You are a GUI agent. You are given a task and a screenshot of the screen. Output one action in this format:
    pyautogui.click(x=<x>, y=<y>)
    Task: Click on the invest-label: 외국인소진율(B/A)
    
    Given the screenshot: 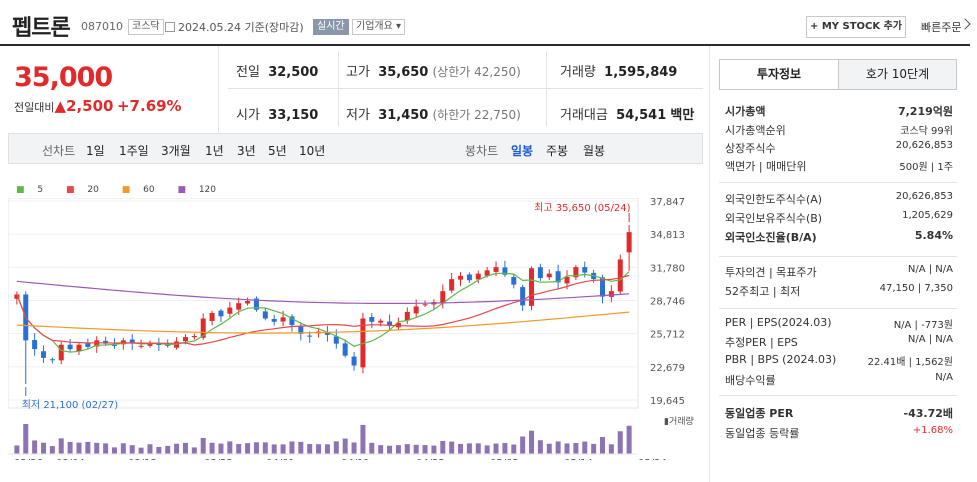 What is the action you would take?
    pyautogui.click(x=771, y=237)
    